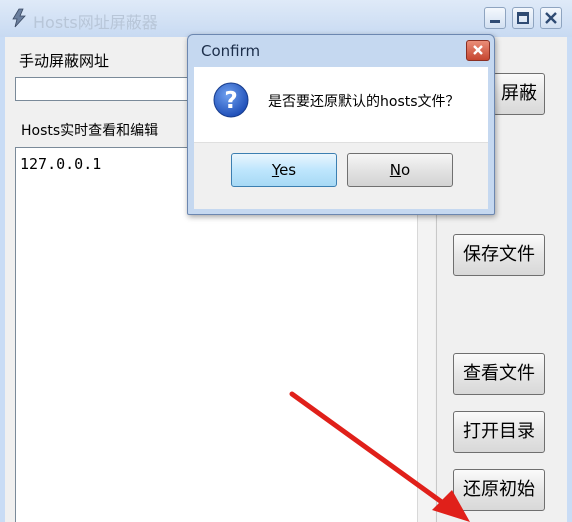  What do you see at coordinates (499, 374) in the screenshot?
I see `view-file-button: 查看文件` at bounding box center [499, 374].